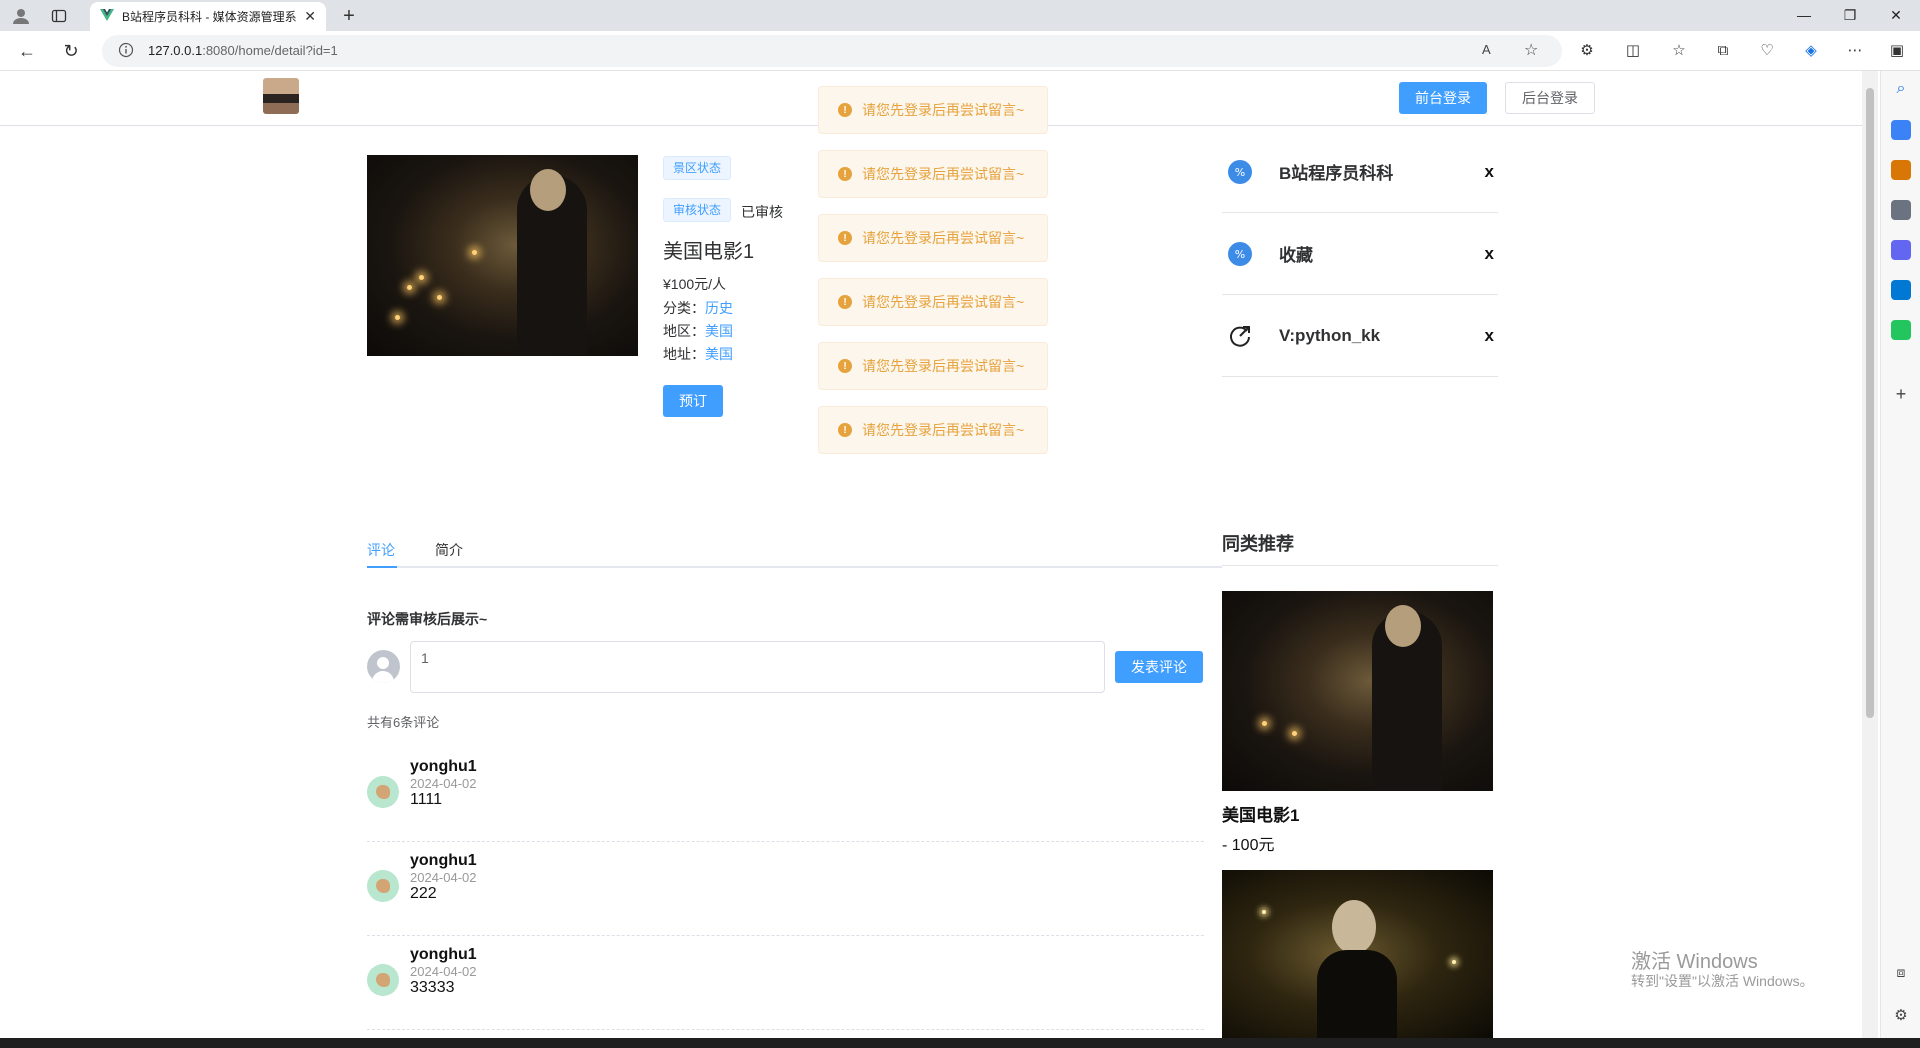 The width and height of the screenshot is (1920, 1048). I want to click on front-login-button: 前台登录, so click(1443, 98).